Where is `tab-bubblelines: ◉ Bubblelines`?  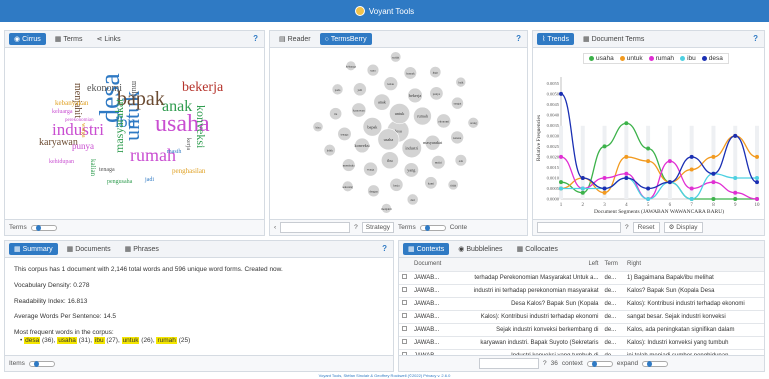
tab-bubblelines: ◉ Bubblelines is located at coordinates (480, 249).